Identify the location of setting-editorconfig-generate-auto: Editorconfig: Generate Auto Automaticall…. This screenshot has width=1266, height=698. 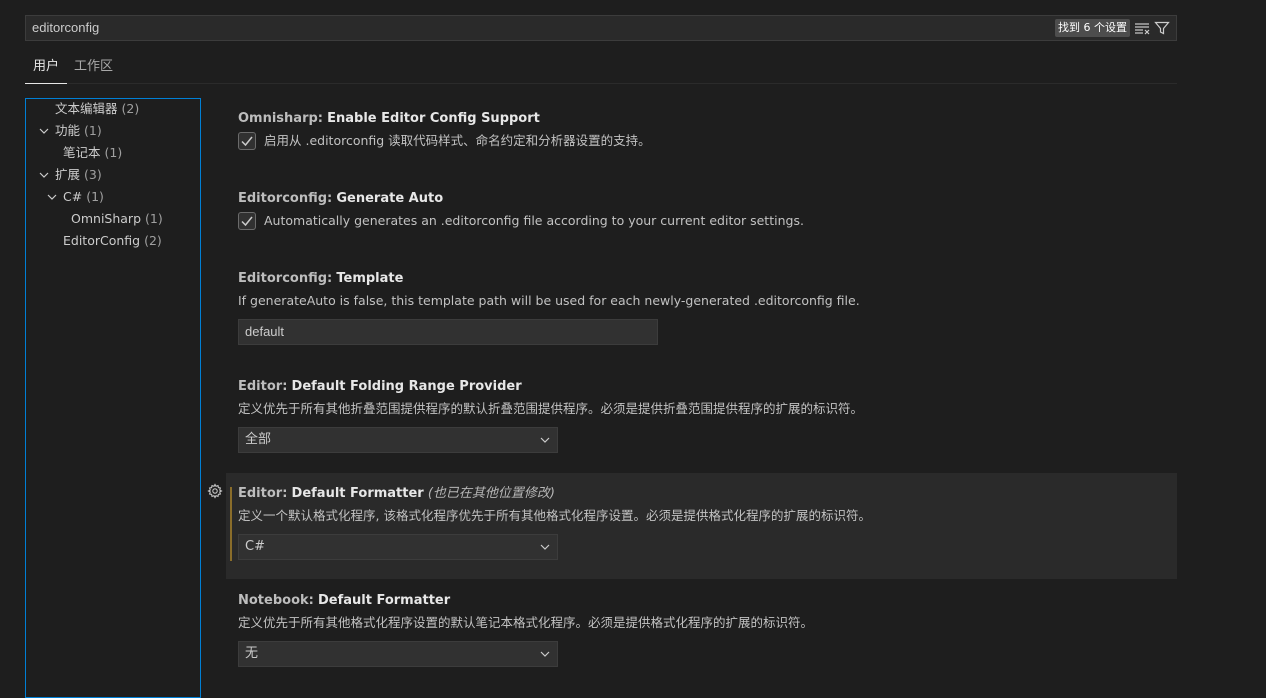
(701, 220).